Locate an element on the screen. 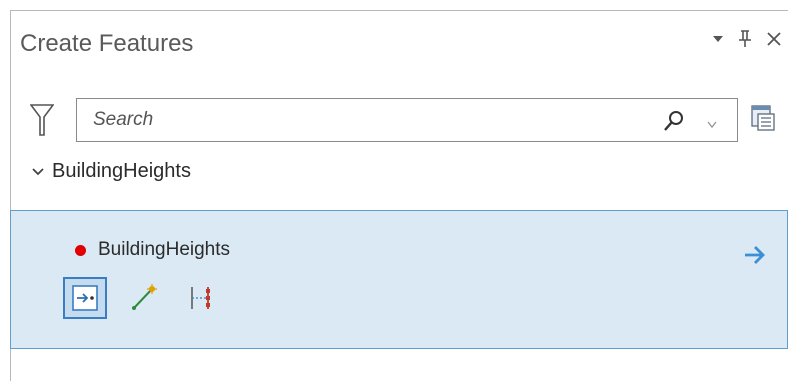 This screenshot has width=788, height=381. points-along-line-tool-button is located at coordinates (201, 298).